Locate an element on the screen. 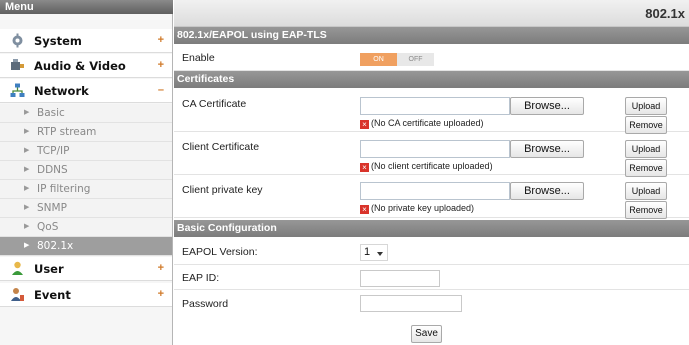  ca-certificate-file-input is located at coordinates (435, 106).